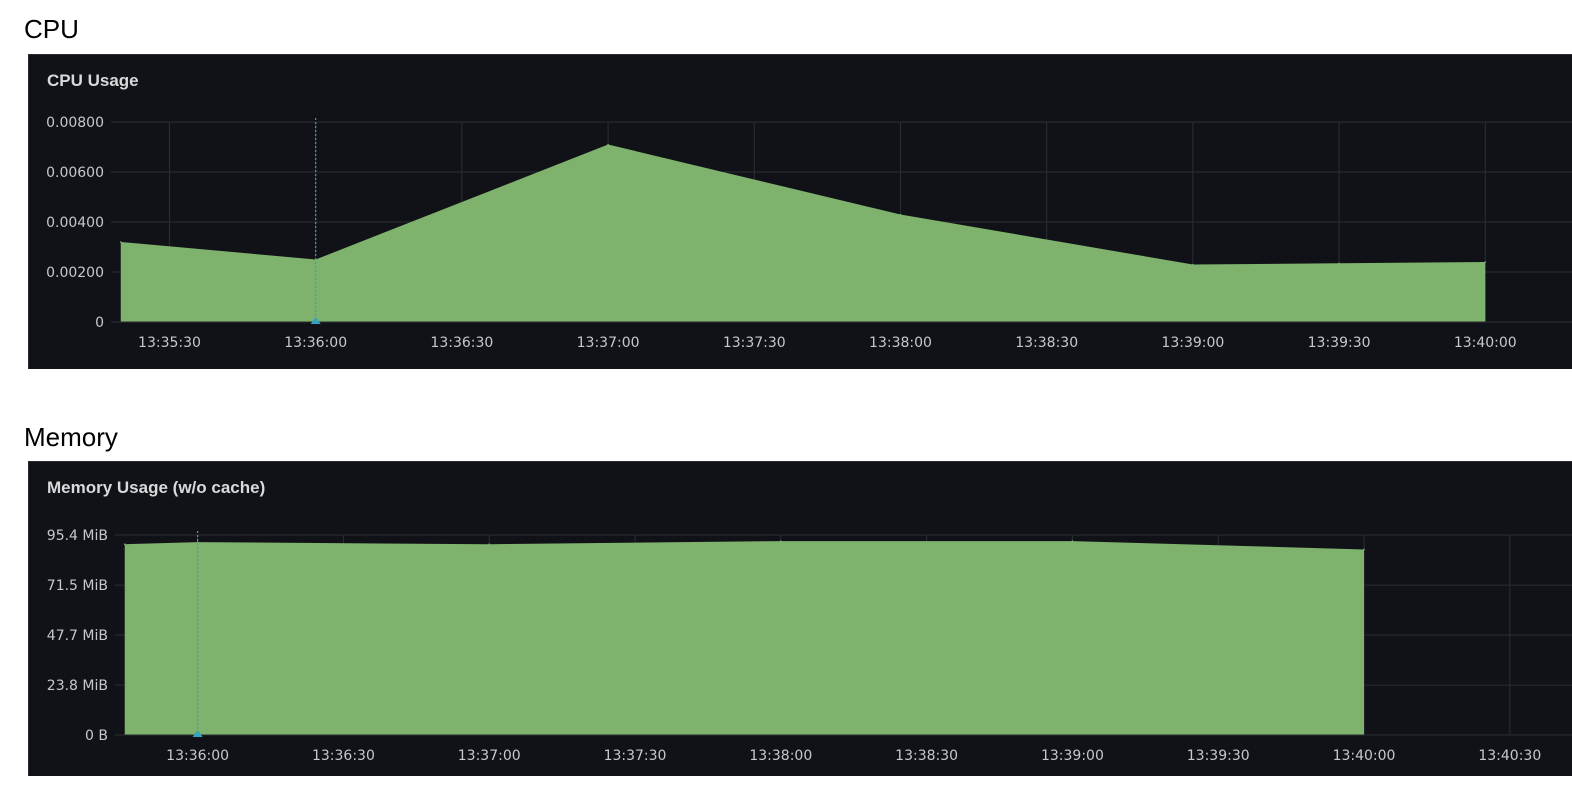  What do you see at coordinates (75, 273) in the screenshot?
I see `y-tick-label: 0.00200` at bounding box center [75, 273].